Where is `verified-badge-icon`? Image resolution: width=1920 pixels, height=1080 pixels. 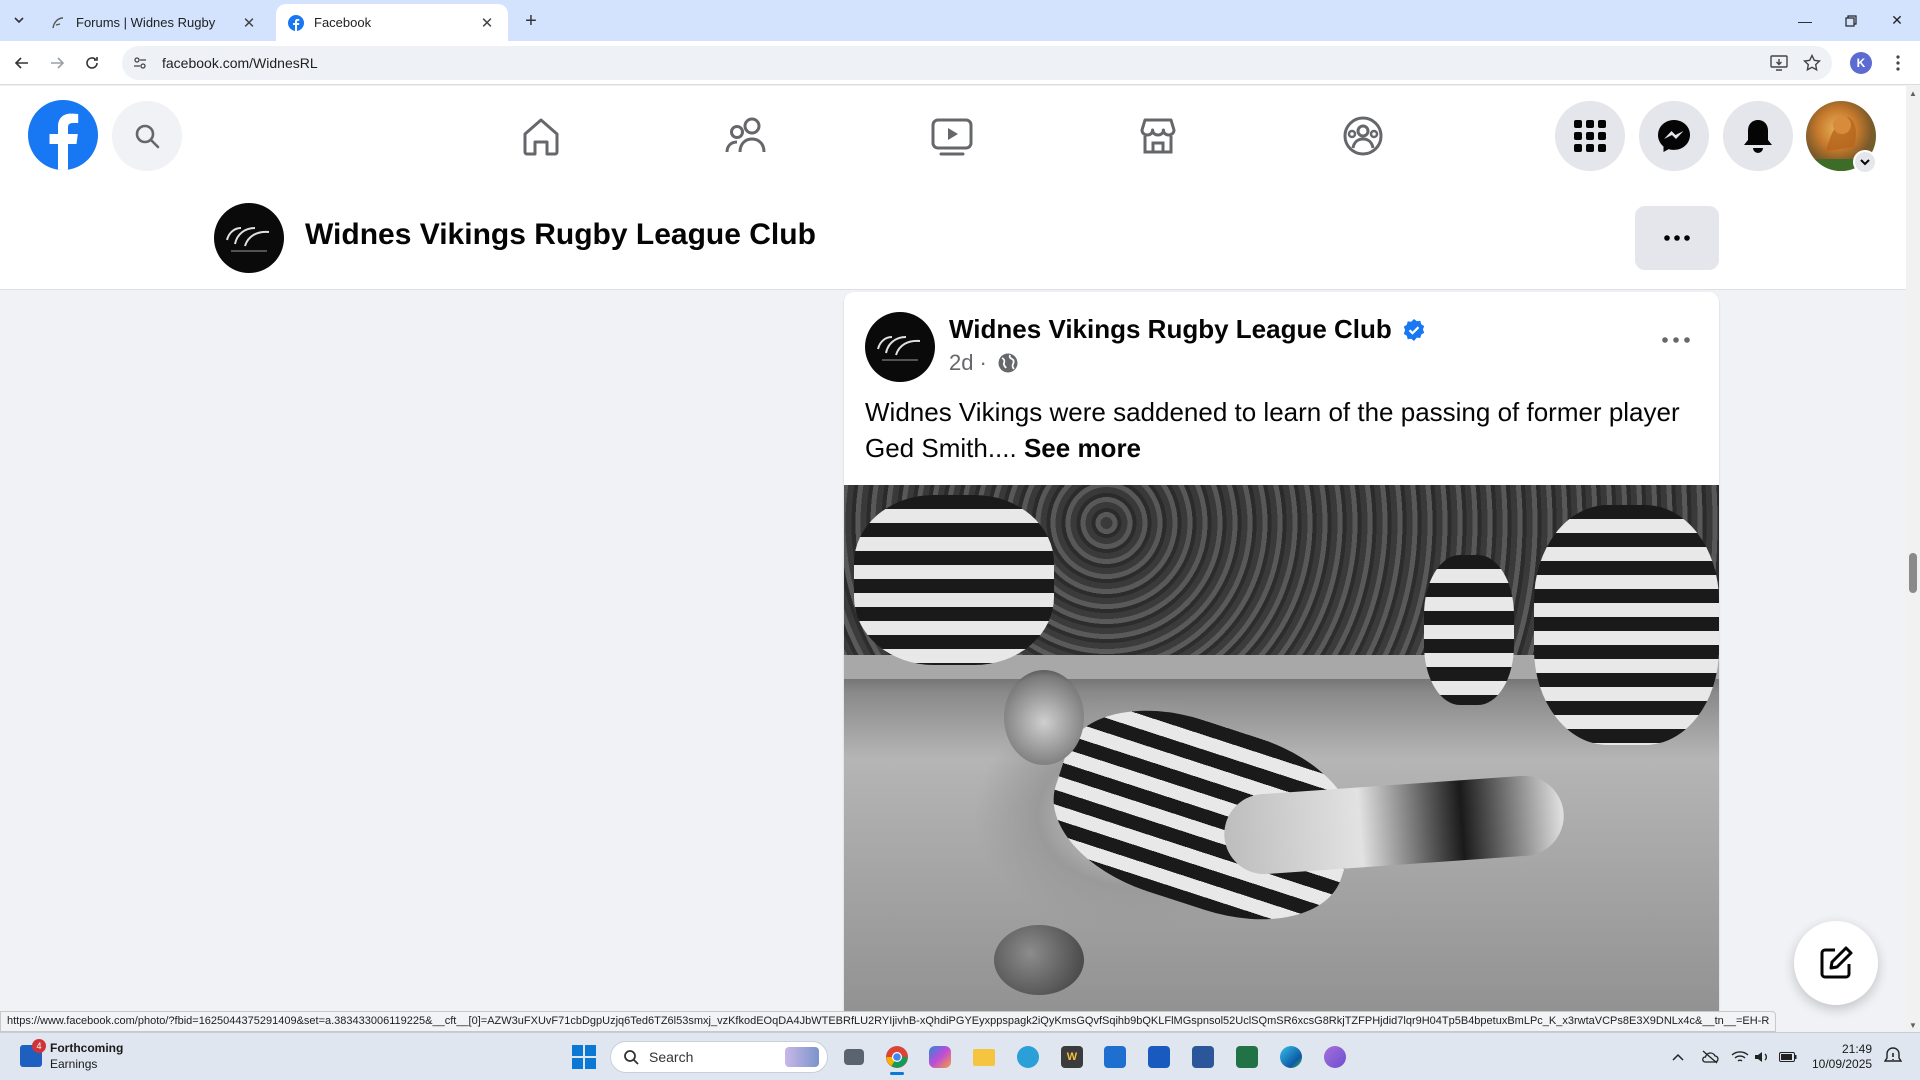
verified-badge-icon is located at coordinates (1414, 330).